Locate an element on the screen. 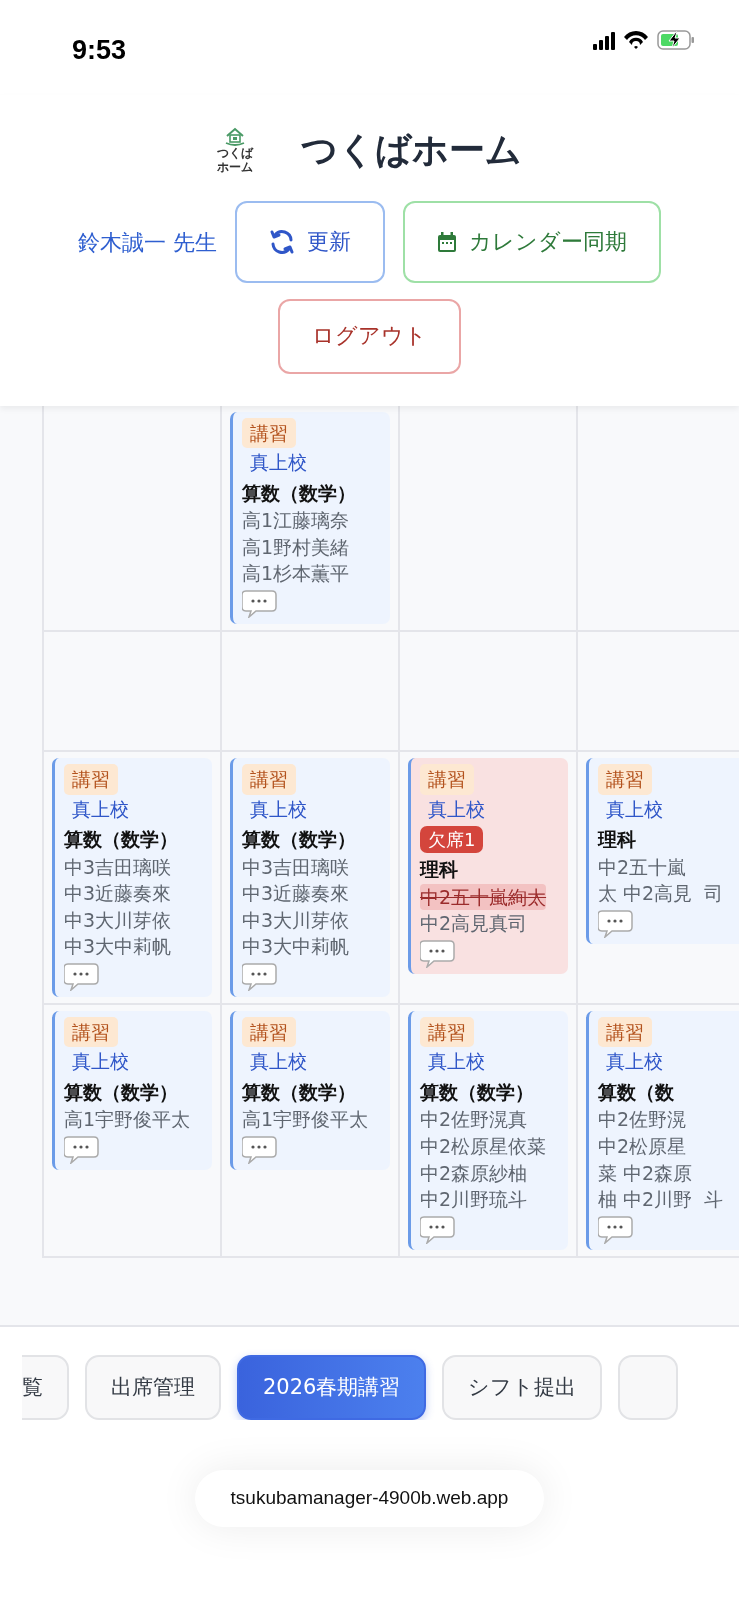  nav-tab: 覧 is located at coordinates (45, 1388).